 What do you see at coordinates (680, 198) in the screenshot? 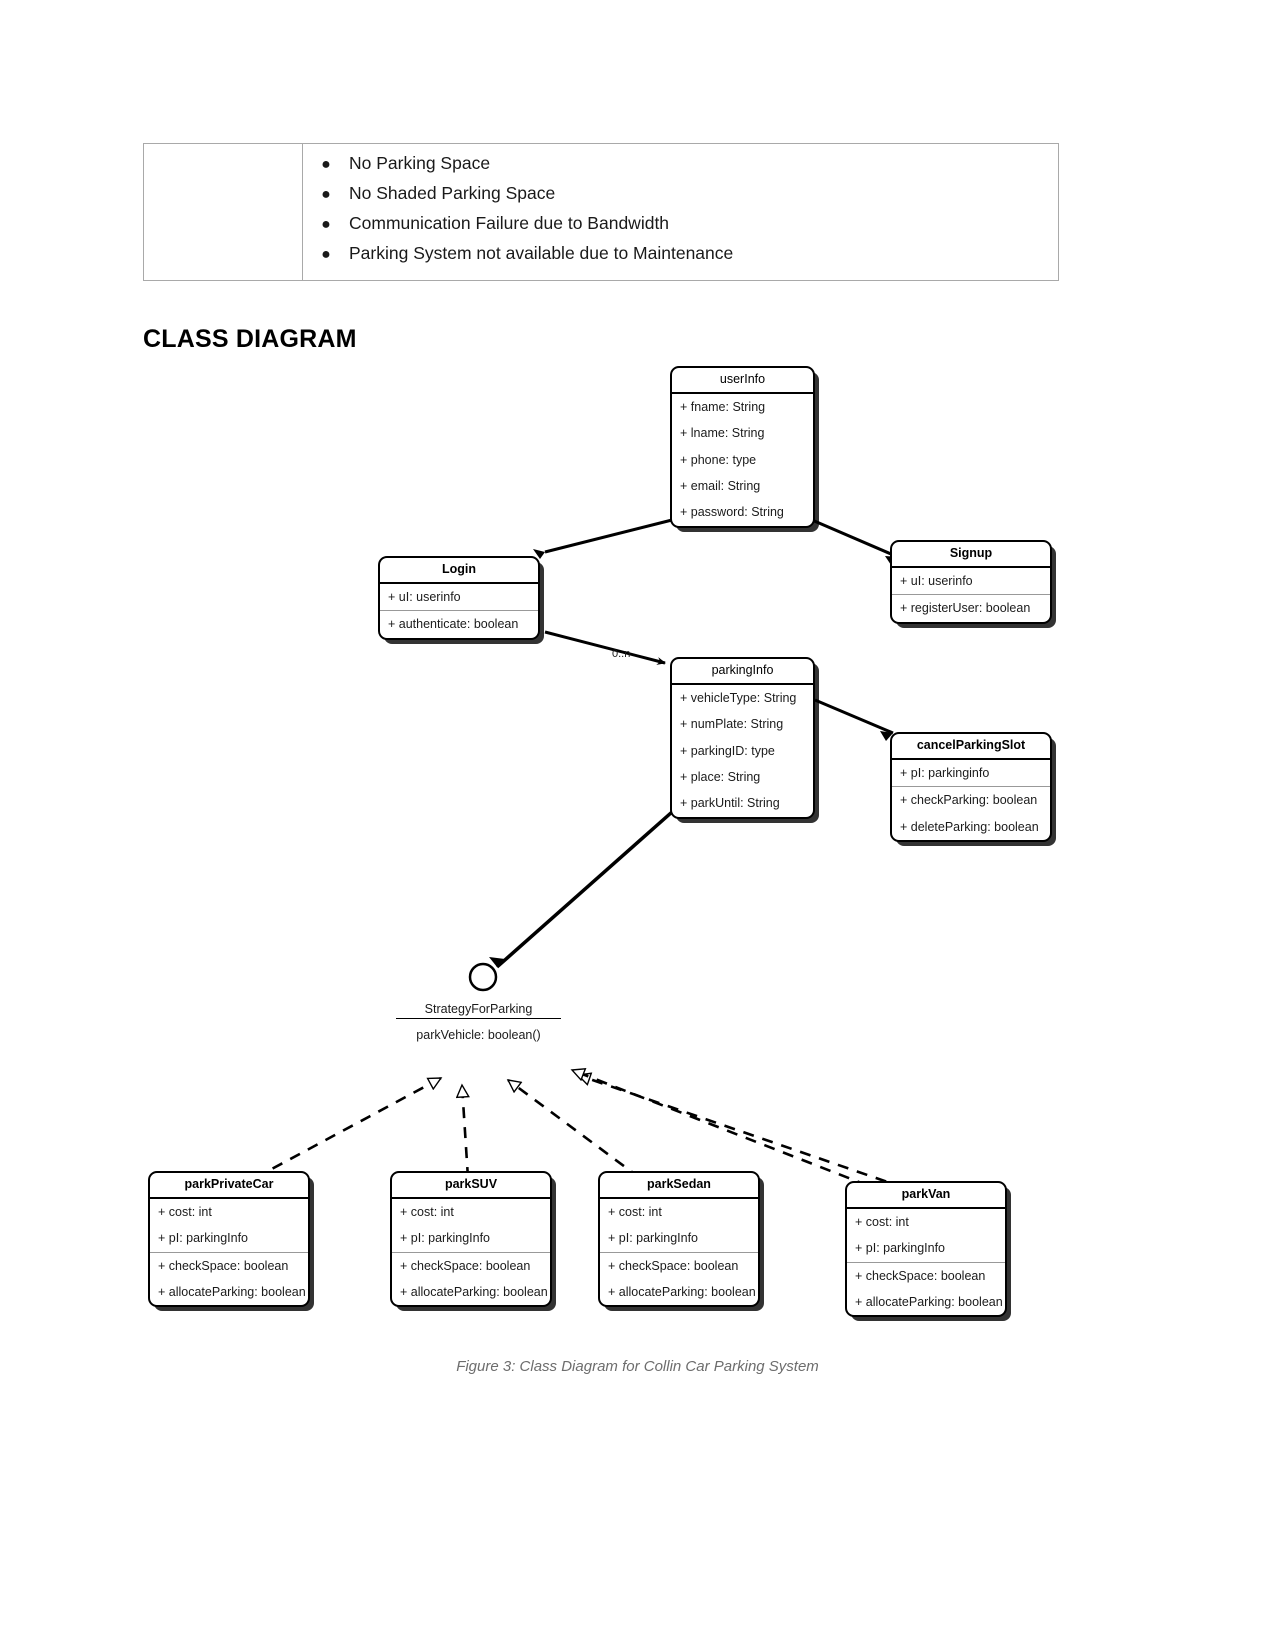
I see `list-item: ● No Shaded Parking Space` at bounding box center [680, 198].